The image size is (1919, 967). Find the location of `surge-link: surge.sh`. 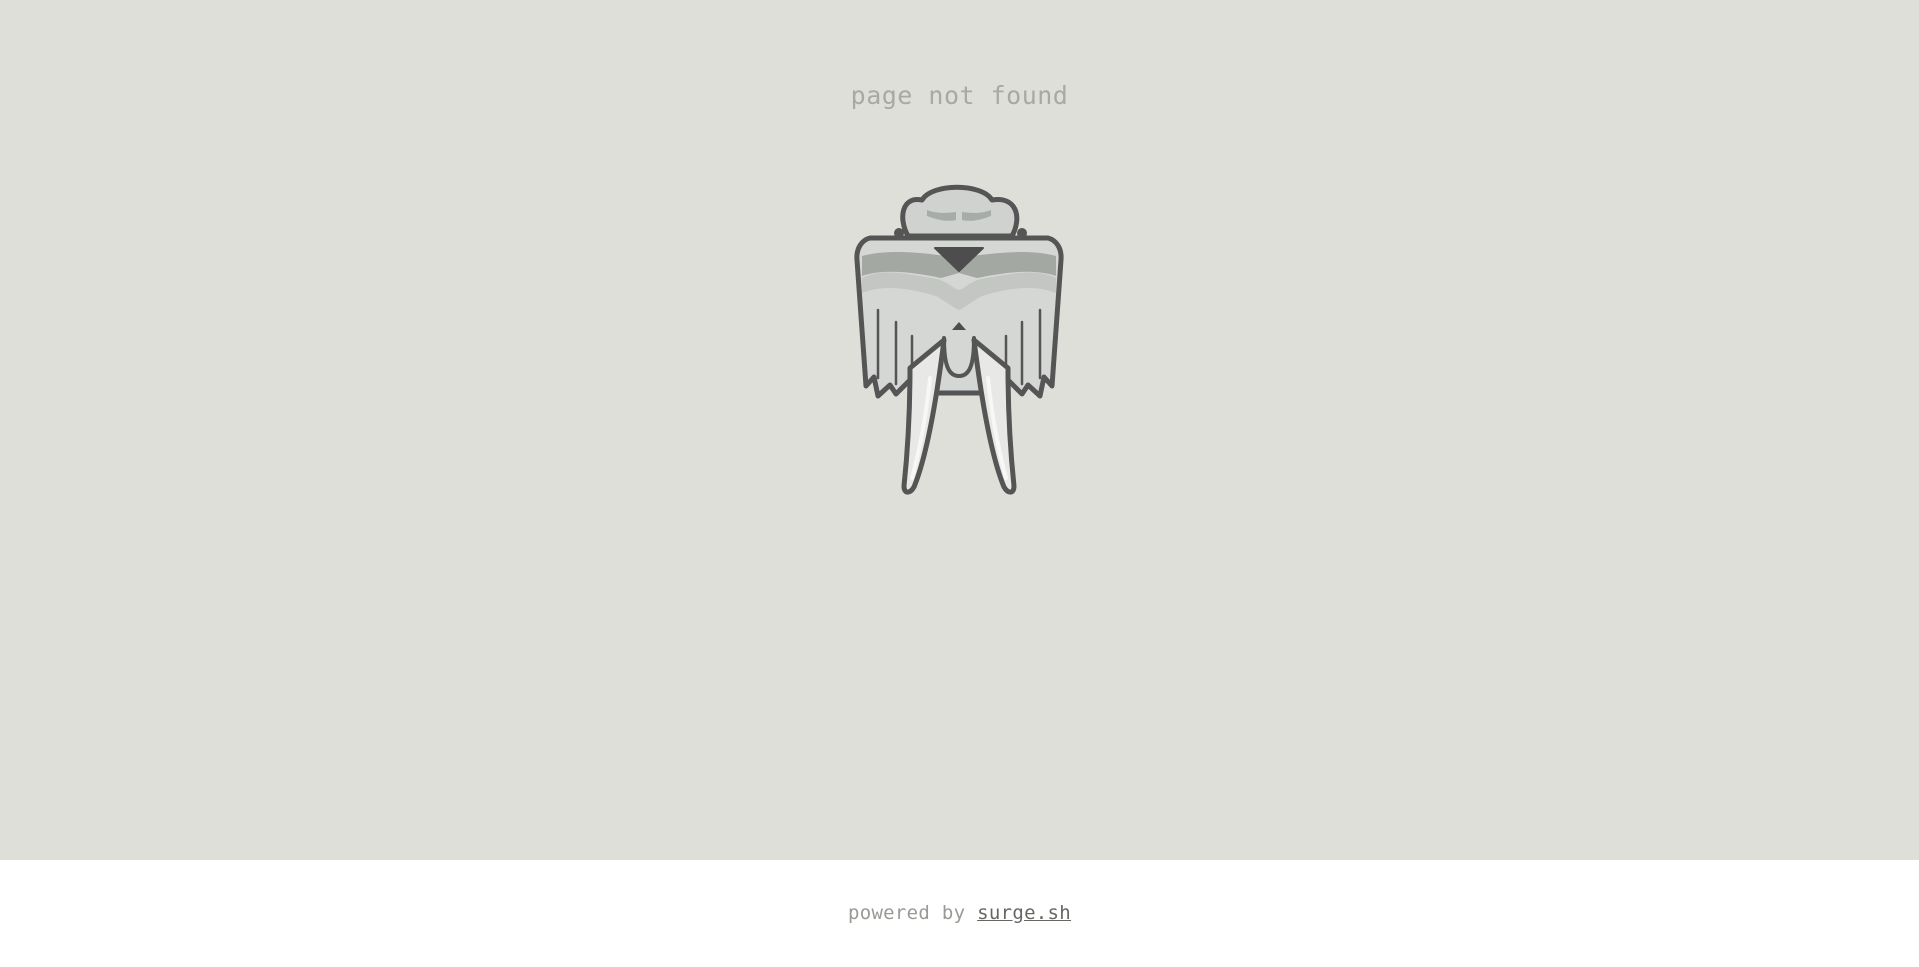

surge-link: surge.sh is located at coordinates (1024, 913).